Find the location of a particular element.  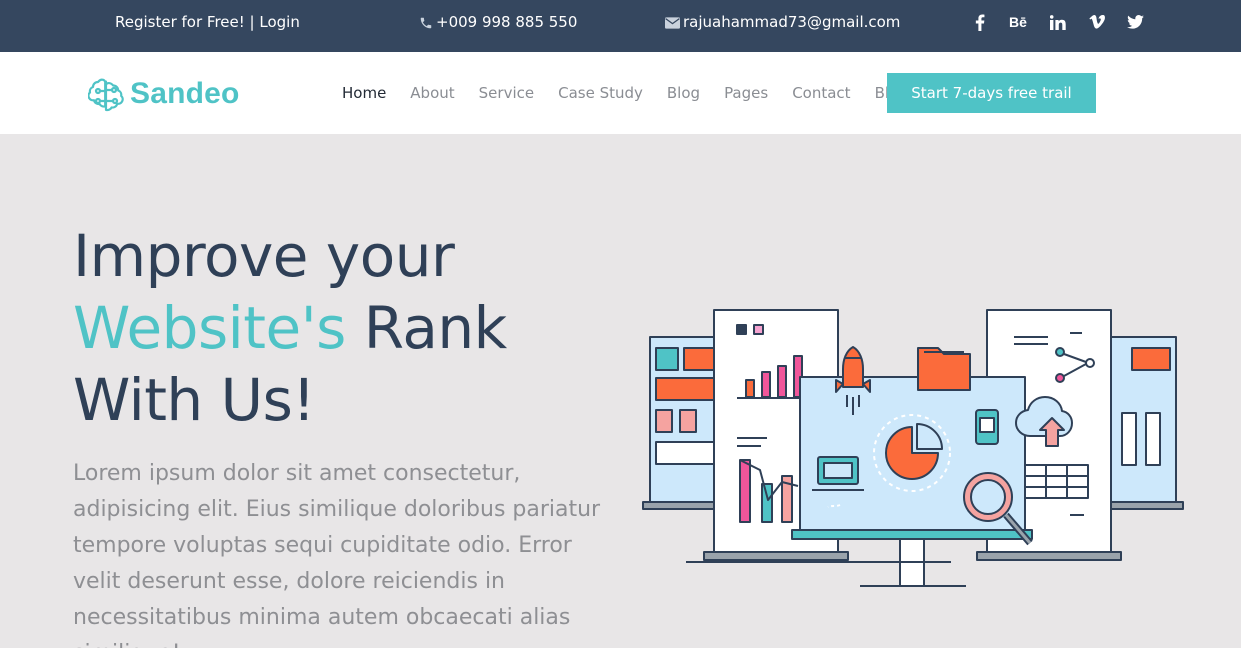

envelope-icon is located at coordinates (672, 22).